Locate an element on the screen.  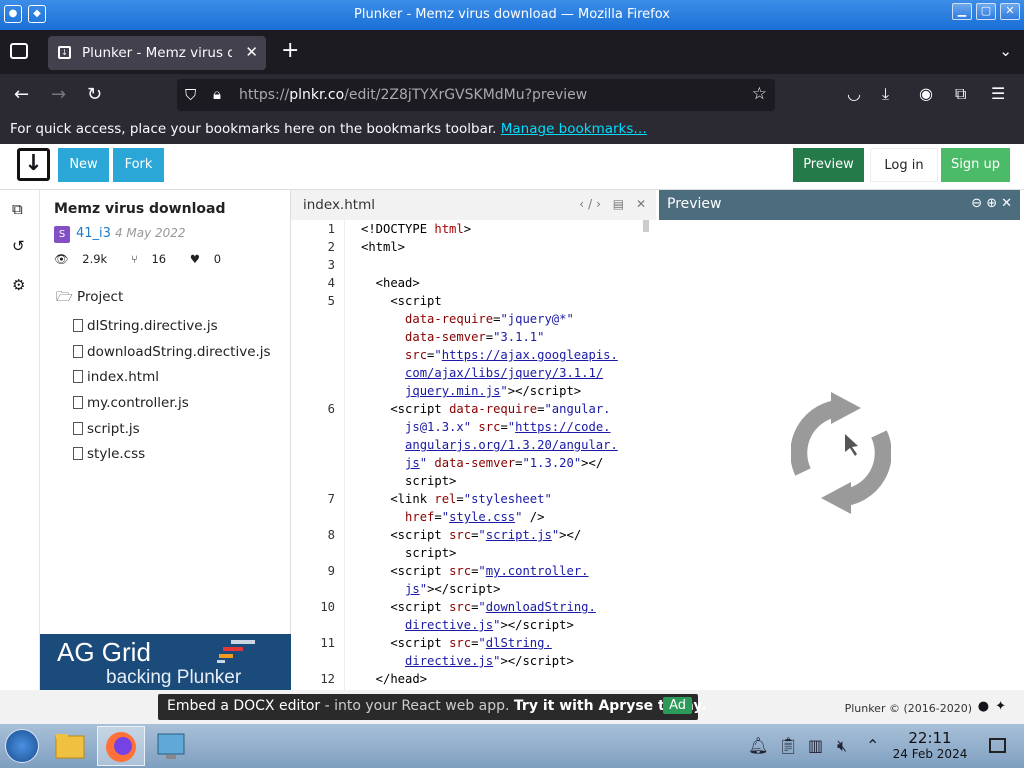
chevron-up-icon: ⌃ is located at coordinates (872, 745).